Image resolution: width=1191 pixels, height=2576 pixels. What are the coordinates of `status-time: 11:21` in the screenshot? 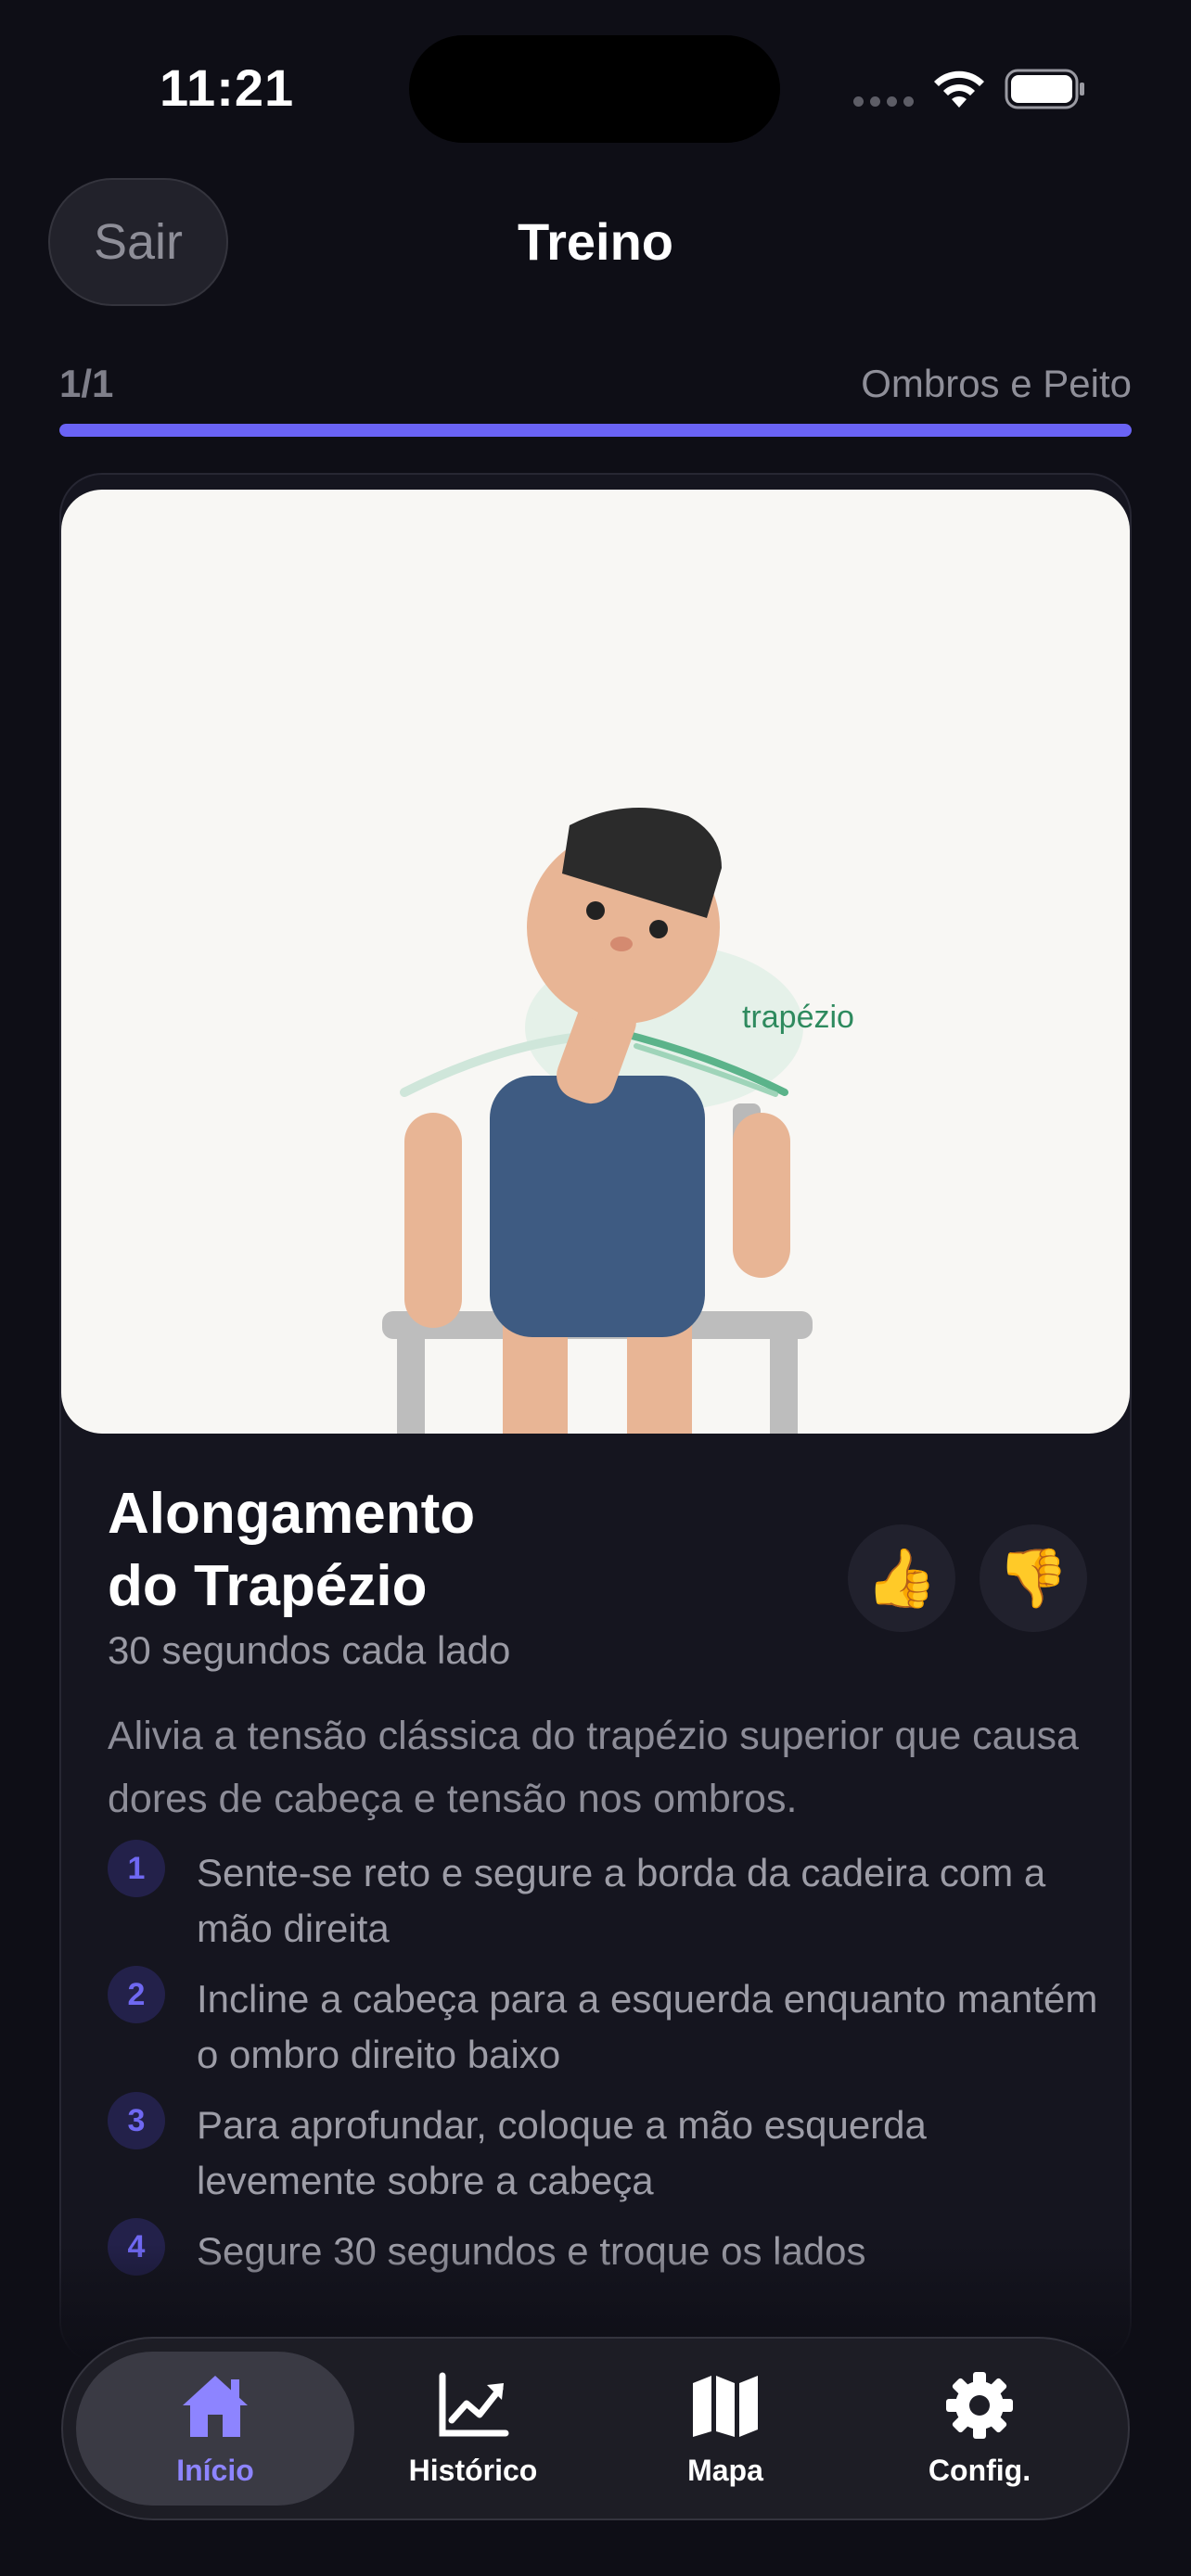 It's located at (228, 87).